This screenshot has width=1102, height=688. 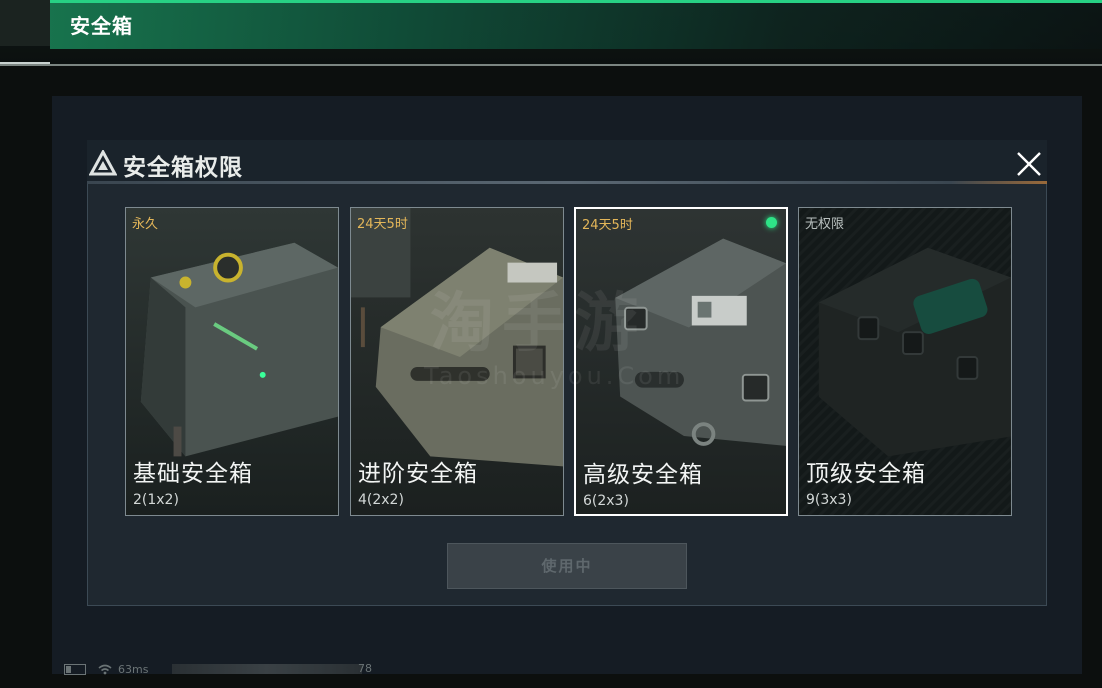 I want to click on safebox-card-top: 无权限 顶级安全箱 9(3x3), so click(x=905, y=361).